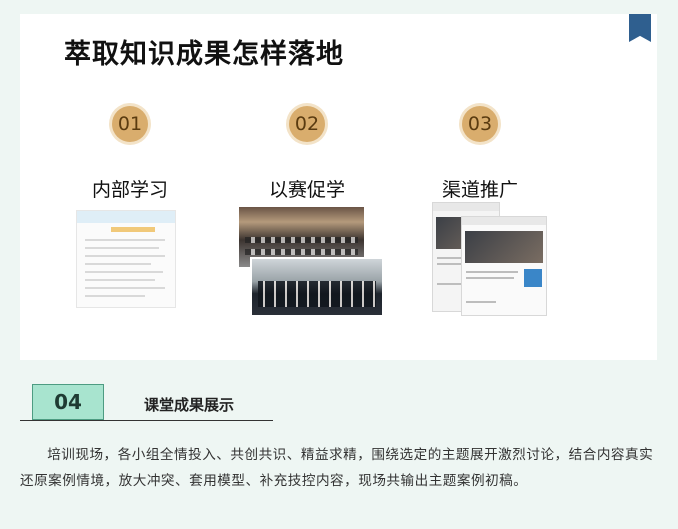 Image resolution: width=678 pixels, height=529 pixels. What do you see at coordinates (479, 190) in the screenshot?
I see `step-label: 渠道推广` at bounding box center [479, 190].